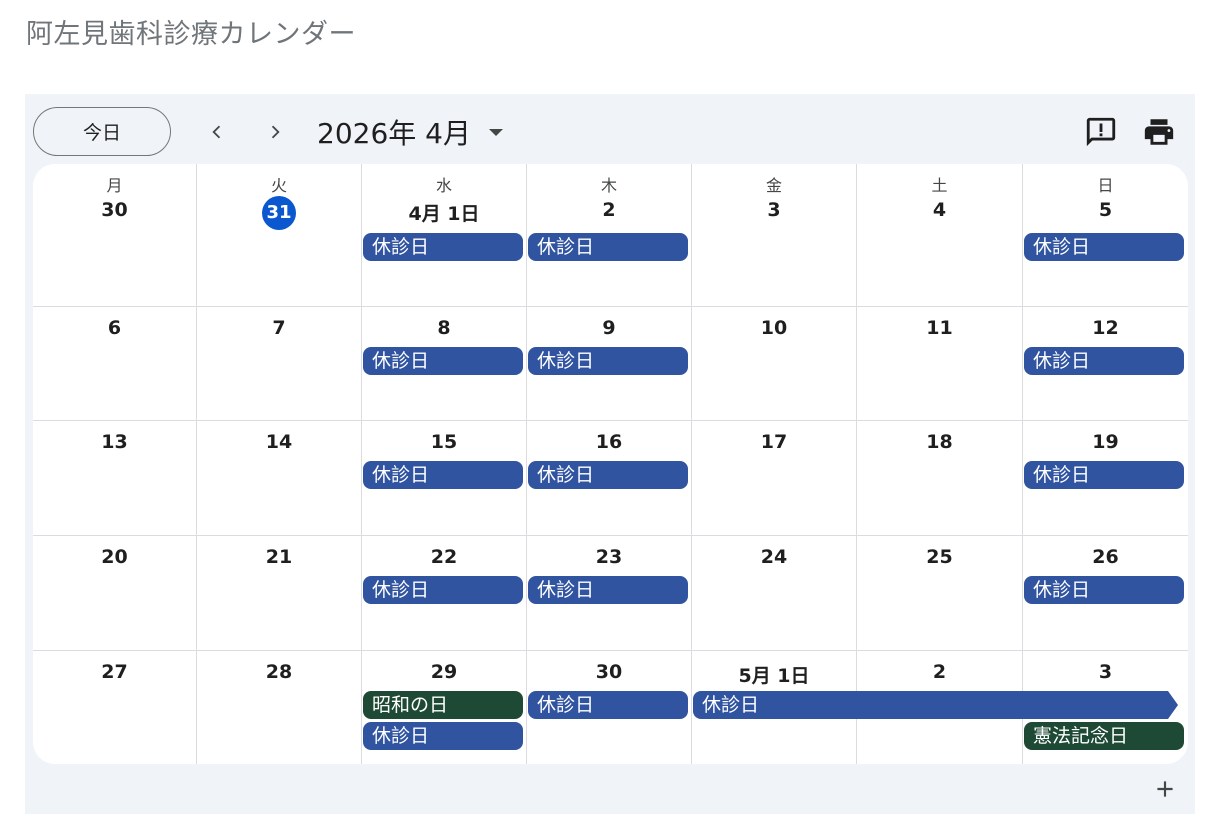  Describe the element at coordinates (114, 442) in the screenshot. I see `day-number: 13` at that location.